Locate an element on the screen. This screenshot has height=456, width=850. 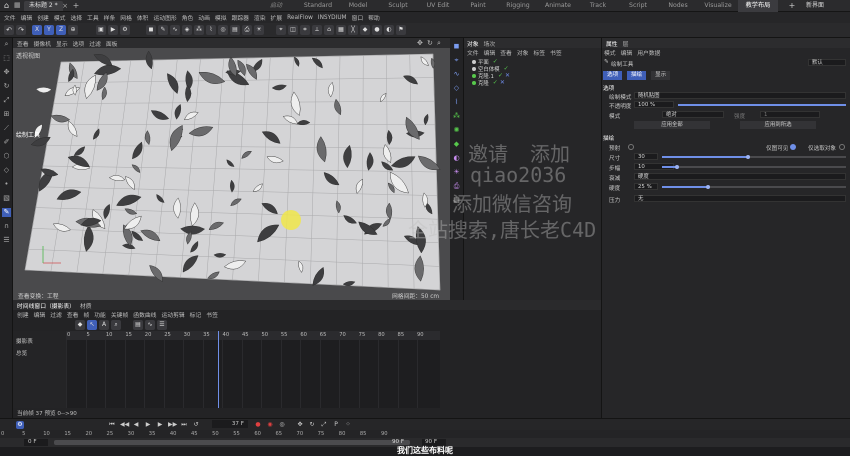
close-icon: × is located at coordinates (65, 6).